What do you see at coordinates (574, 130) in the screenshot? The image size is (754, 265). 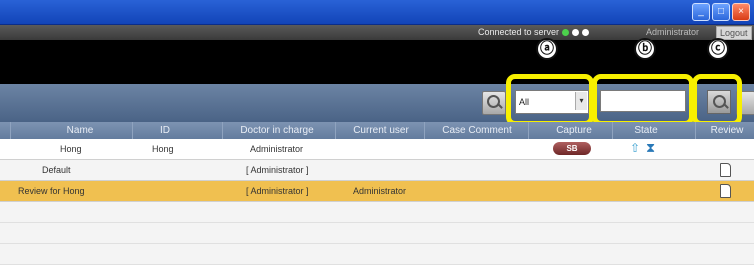 I see `column-header-capture: Capture` at bounding box center [574, 130].